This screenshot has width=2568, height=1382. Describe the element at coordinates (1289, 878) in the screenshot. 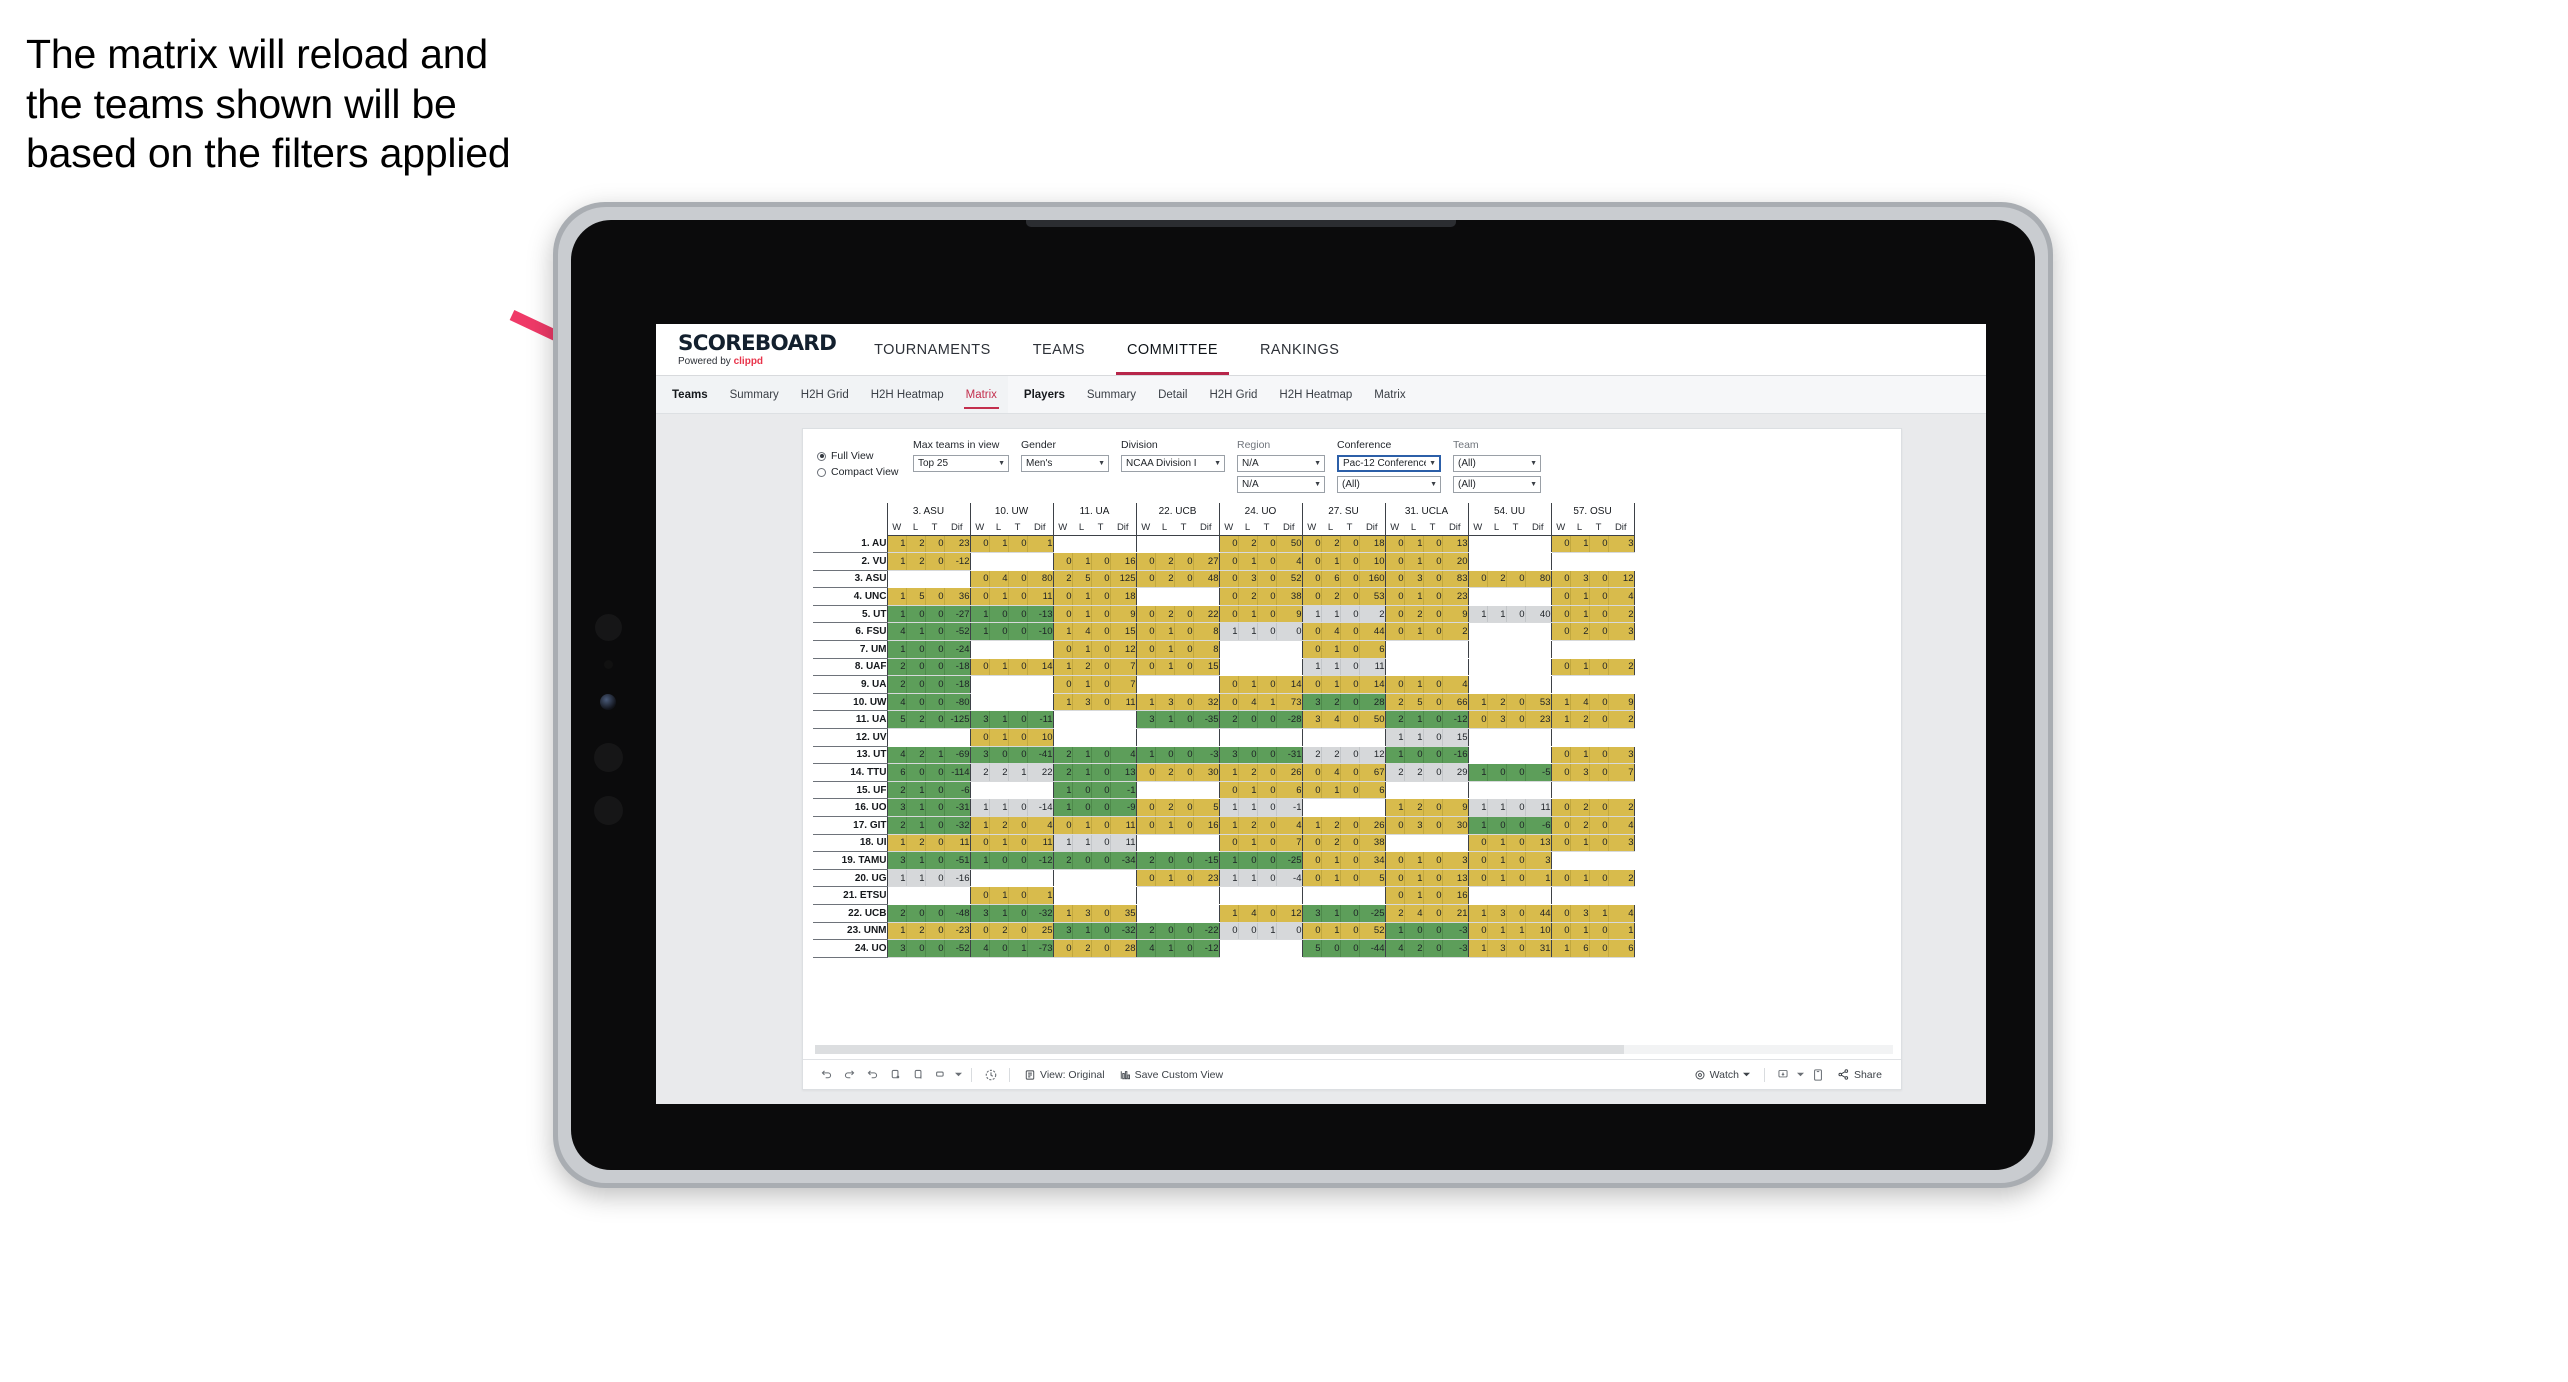

I see `matrix-data-cell: -4` at that location.